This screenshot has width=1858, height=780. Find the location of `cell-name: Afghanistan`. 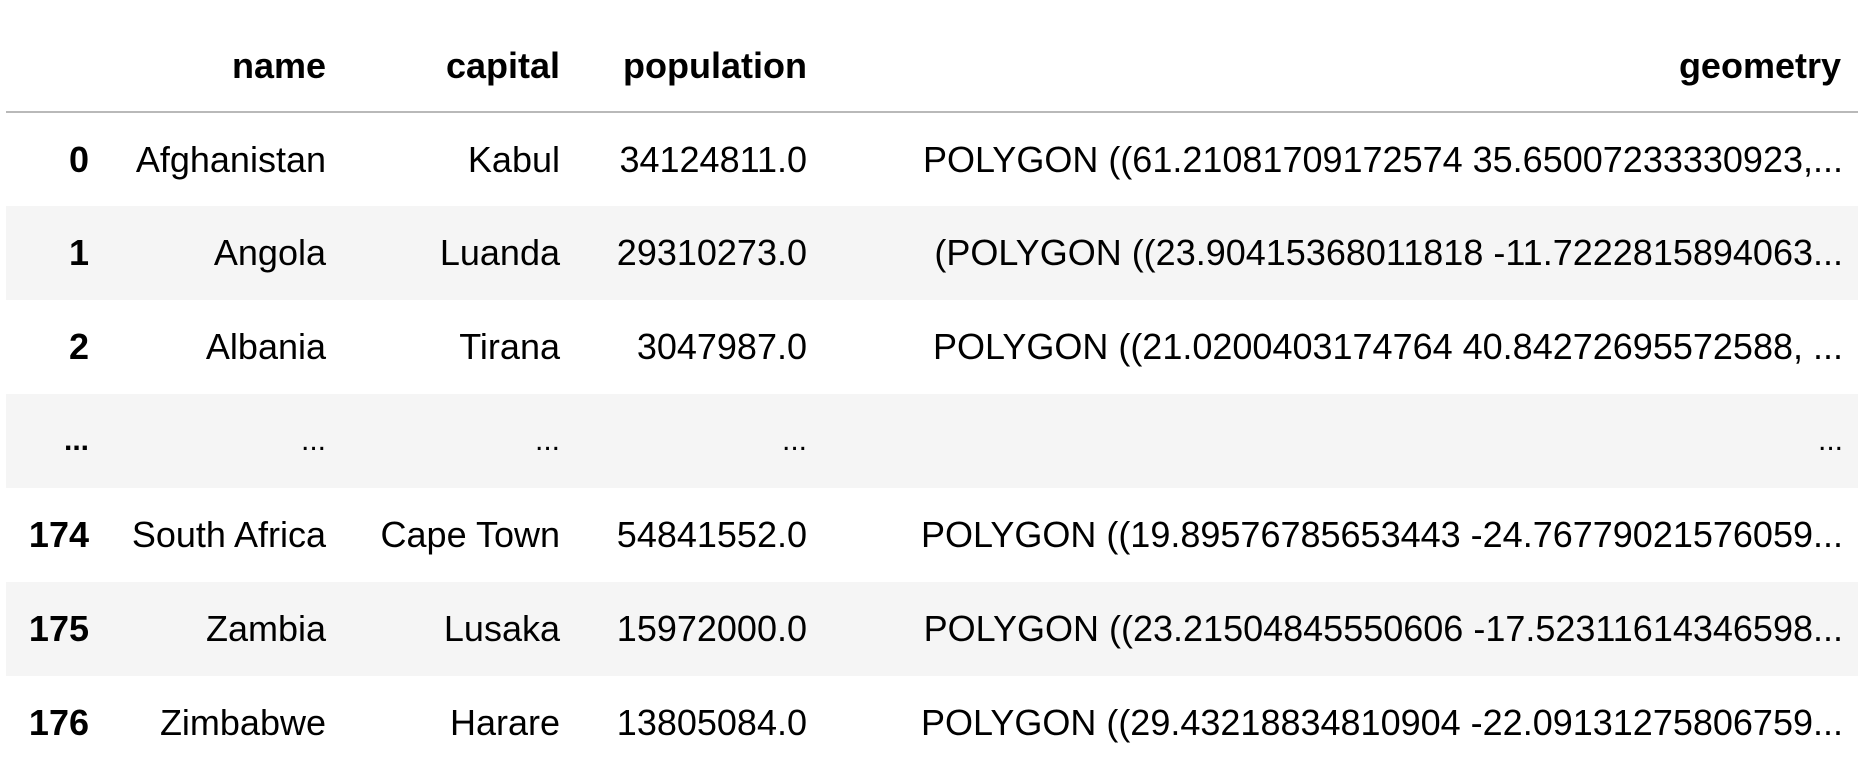

cell-name: Afghanistan is located at coordinates (230, 159).